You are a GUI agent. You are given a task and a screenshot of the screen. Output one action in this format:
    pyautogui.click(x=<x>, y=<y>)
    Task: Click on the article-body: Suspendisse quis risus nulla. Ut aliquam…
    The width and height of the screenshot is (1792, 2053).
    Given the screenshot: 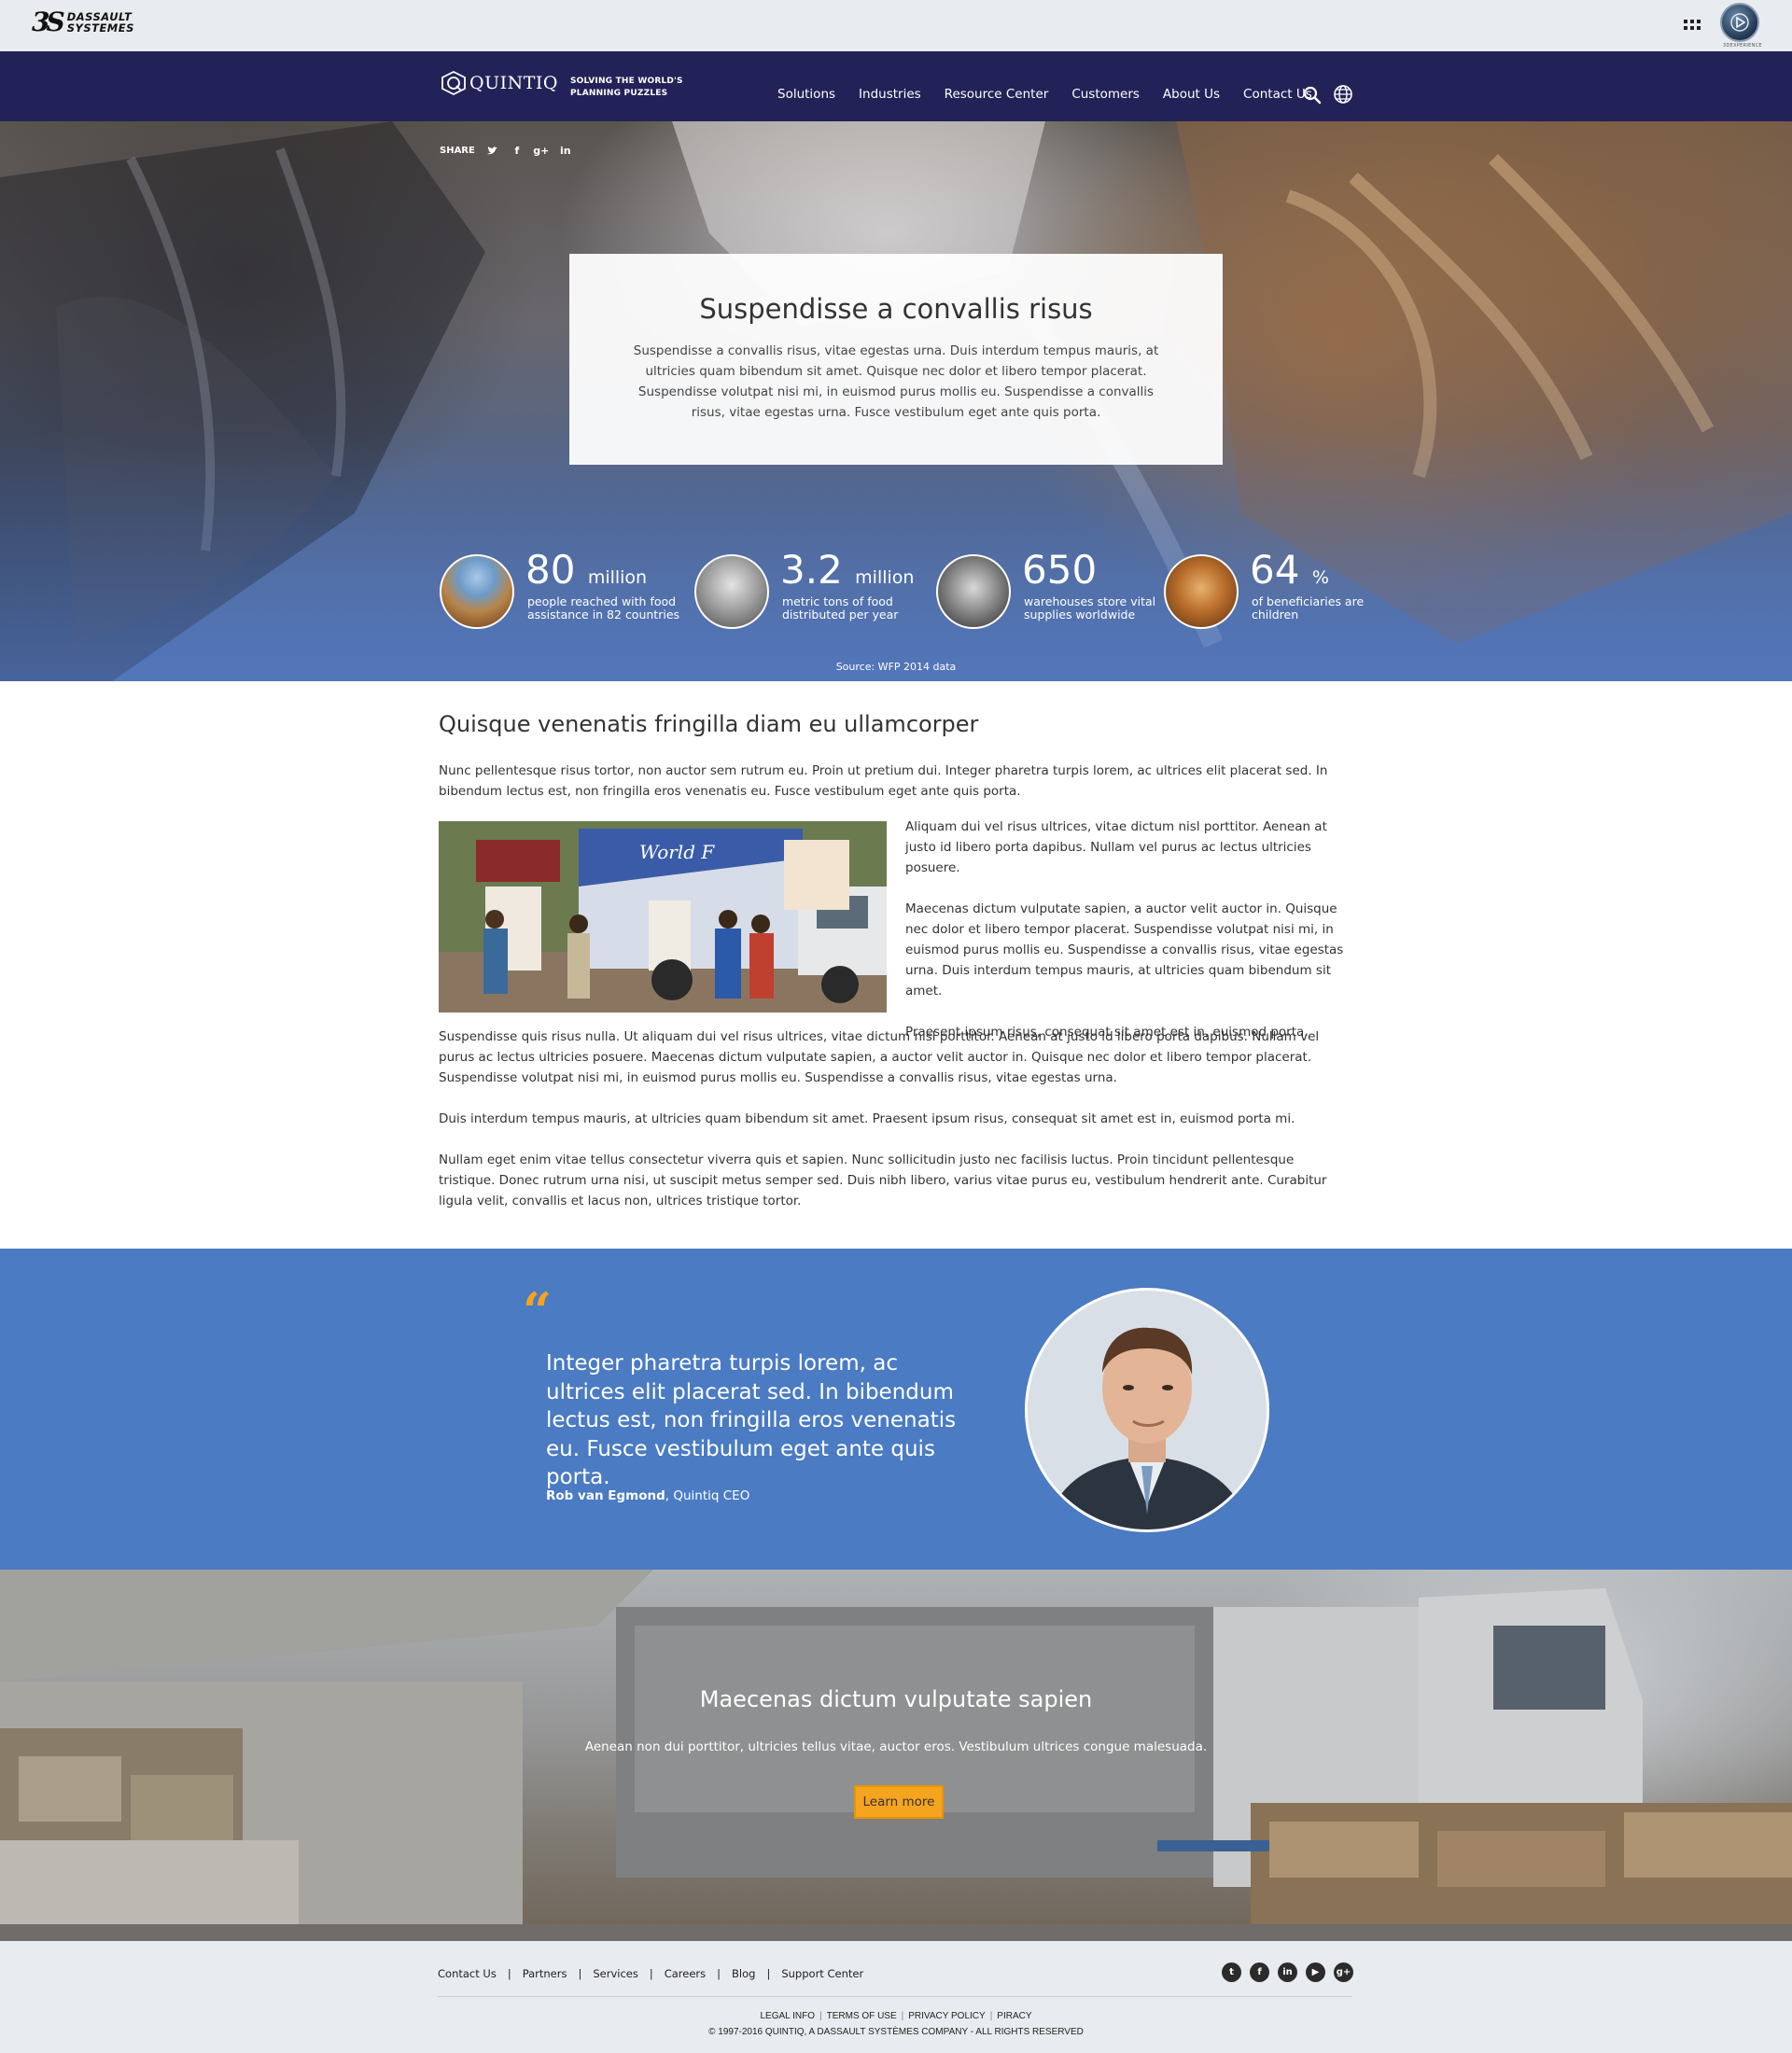 What is the action you would take?
    pyautogui.click(x=896, y=1129)
    